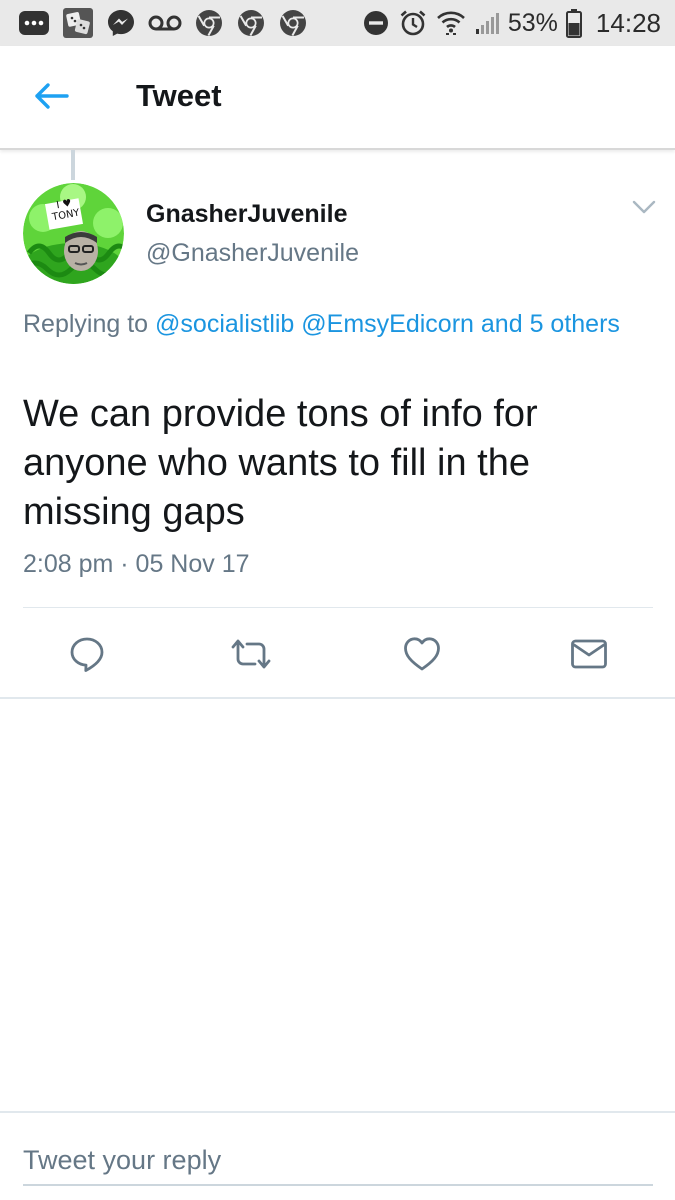 This screenshot has height=1200, width=675. Describe the element at coordinates (451, 23) in the screenshot. I see `wifi-icon` at that location.